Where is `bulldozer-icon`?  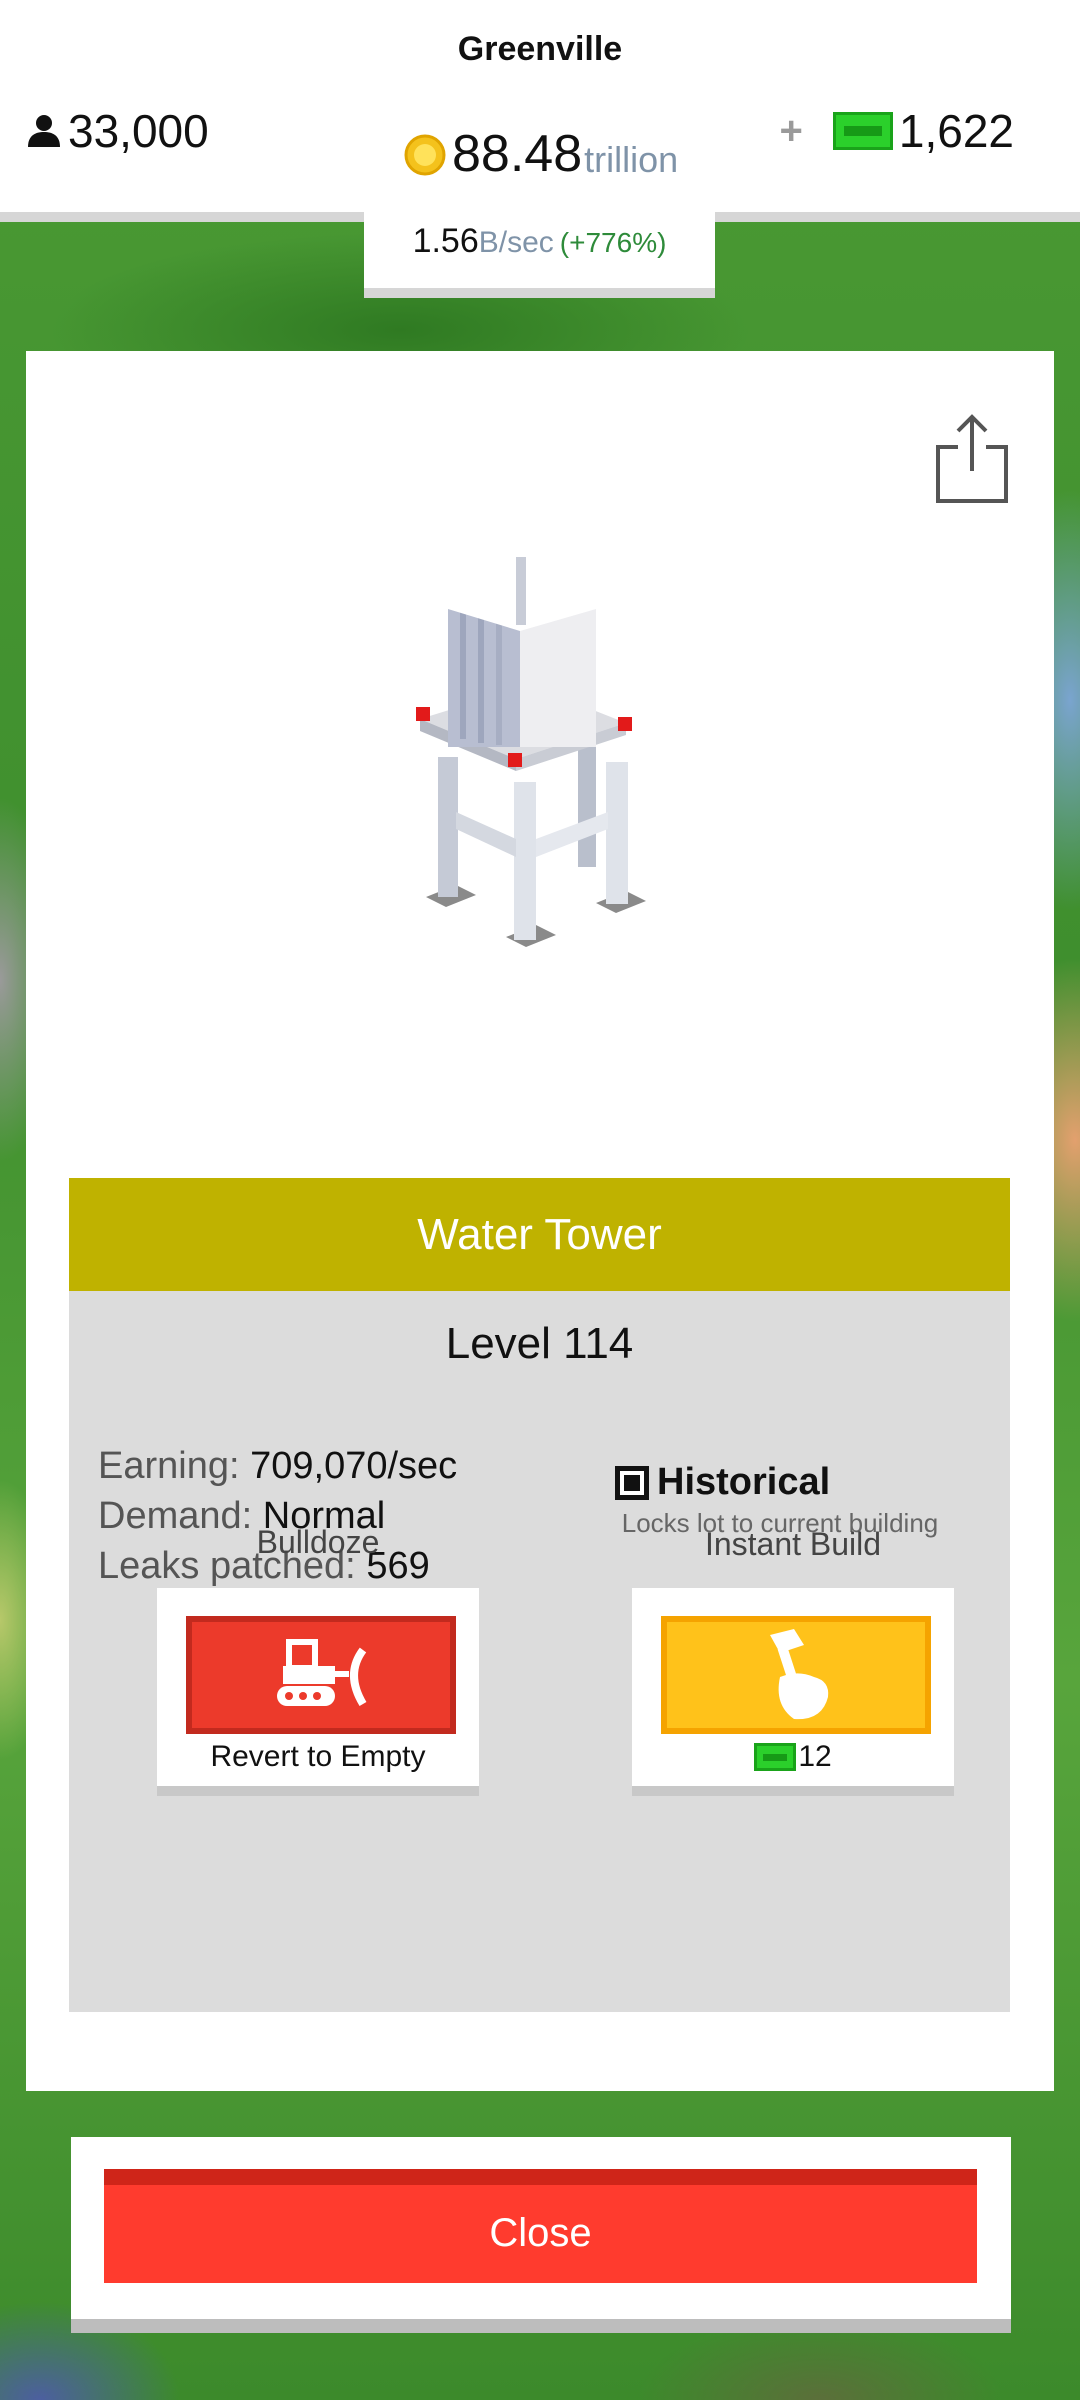
bulldozer-icon is located at coordinates (322, 1673).